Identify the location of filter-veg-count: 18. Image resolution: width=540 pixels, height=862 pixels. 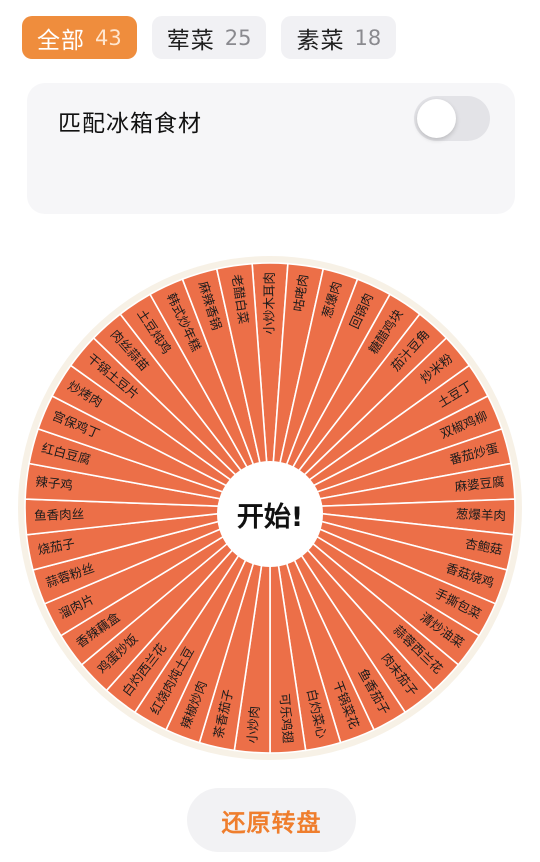
(368, 37).